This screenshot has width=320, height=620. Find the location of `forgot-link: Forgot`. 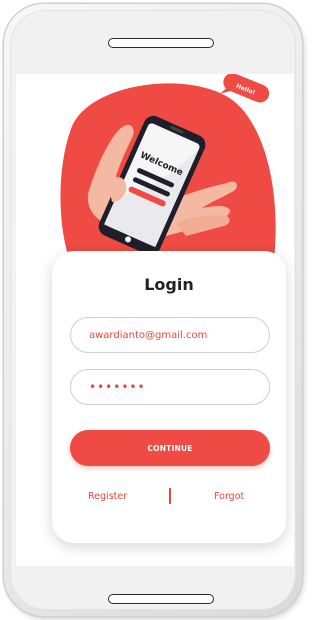

forgot-link: Forgot is located at coordinates (229, 496).